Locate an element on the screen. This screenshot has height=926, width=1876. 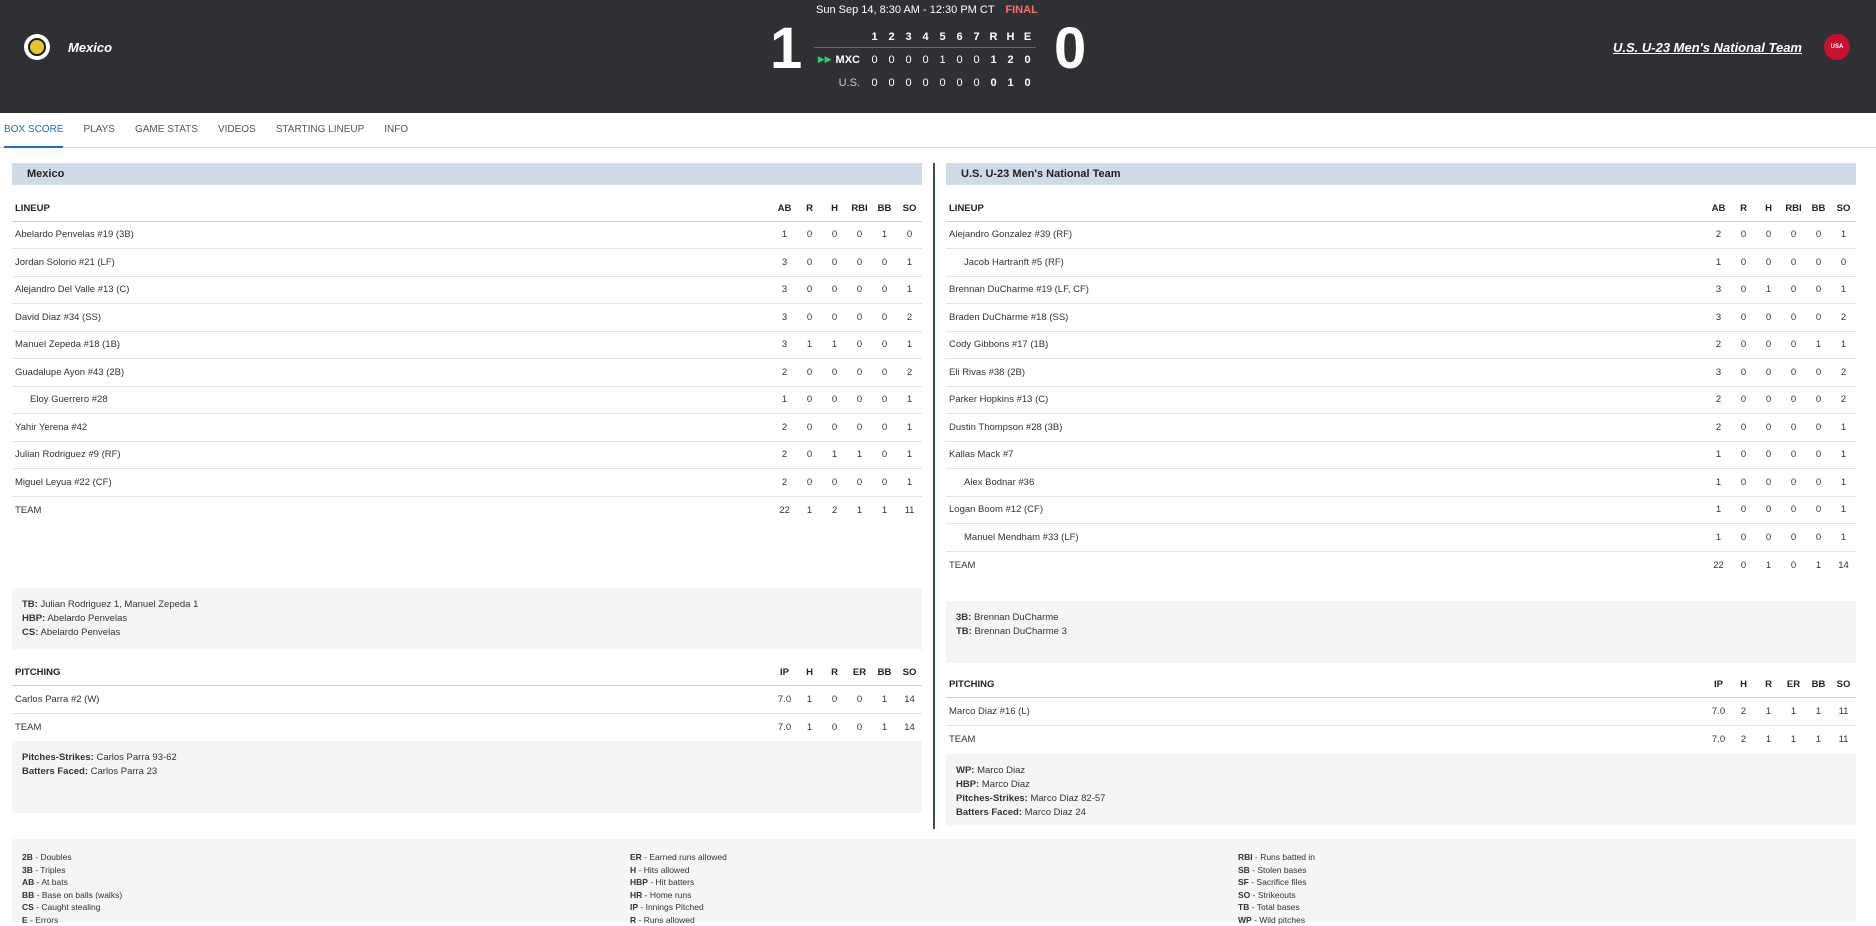
player-name: Eli Rivas #38 (2B) is located at coordinates (1326, 373).